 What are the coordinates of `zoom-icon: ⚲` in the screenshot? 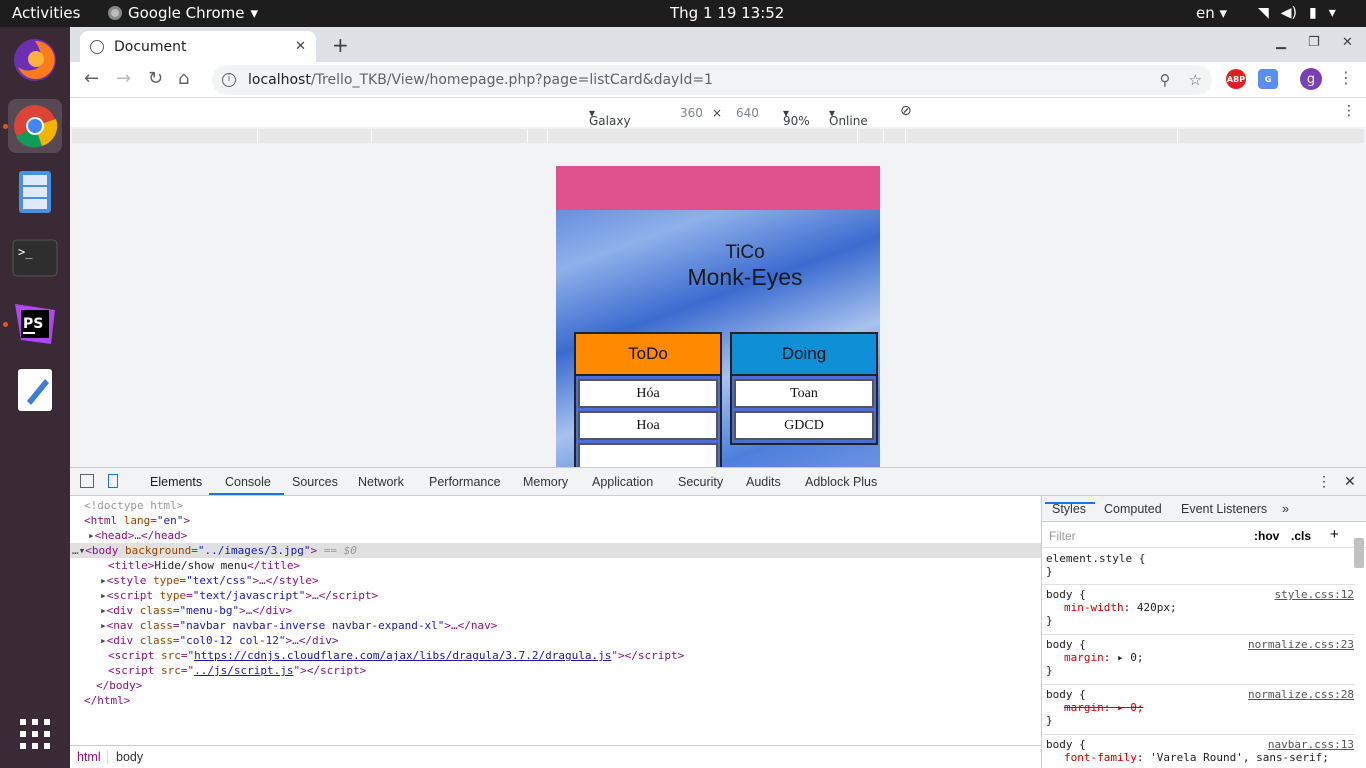 It's located at (1165, 80).